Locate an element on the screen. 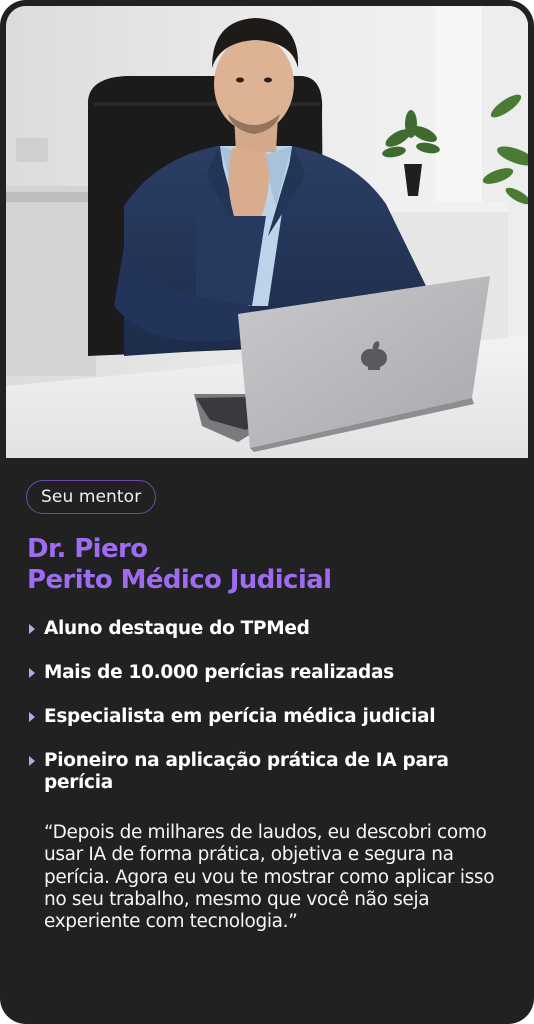 The height and width of the screenshot is (1024, 534). mentor-name: Dr. Piero is located at coordinates (87, 549).